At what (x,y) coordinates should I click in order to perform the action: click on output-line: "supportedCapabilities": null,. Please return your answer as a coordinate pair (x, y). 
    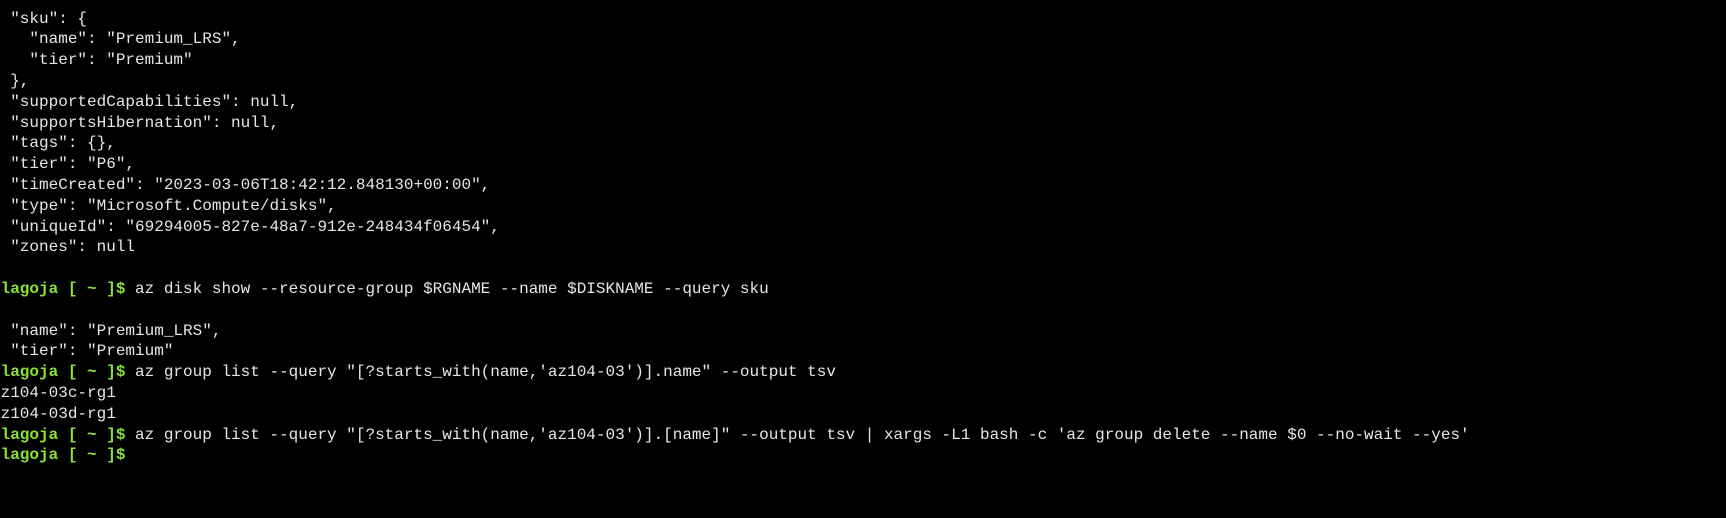
    Looking at the image, I should click on (149, 101).